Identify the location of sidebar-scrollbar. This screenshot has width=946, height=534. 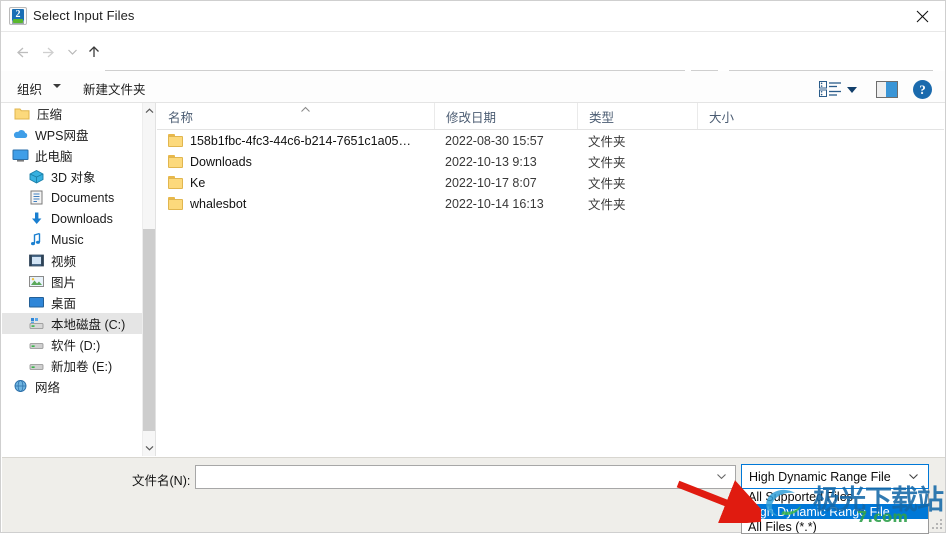
(148, 279).